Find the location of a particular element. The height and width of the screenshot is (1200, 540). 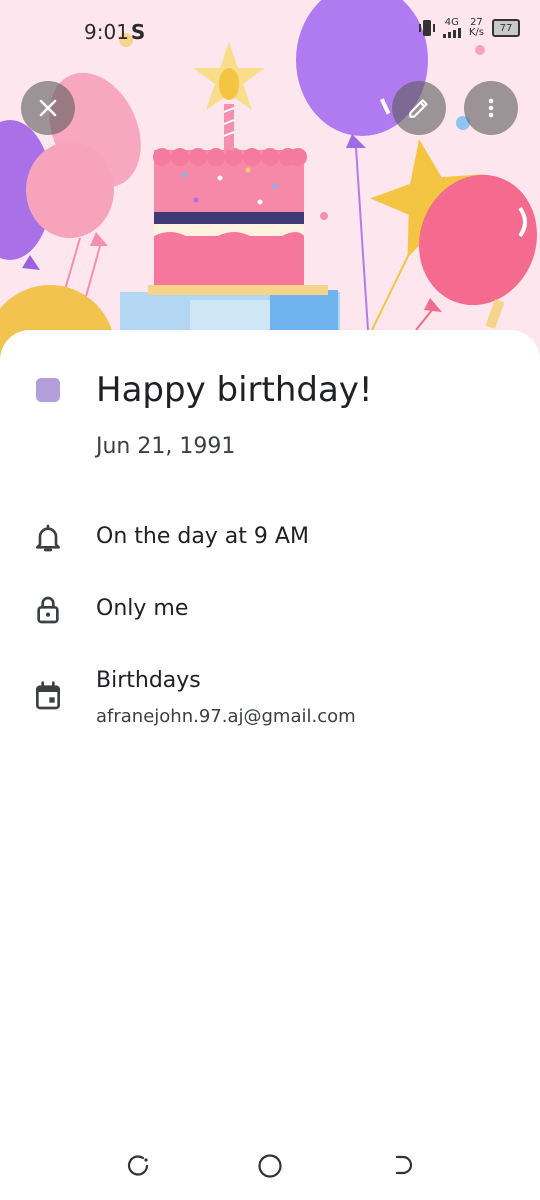

recents-icon is located at coordinates (138, 1165).